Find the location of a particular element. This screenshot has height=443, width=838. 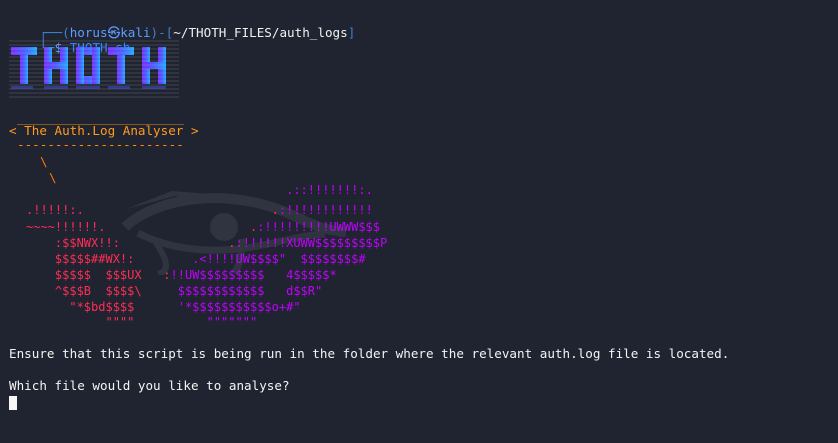

speech-title: < The Auth.Log Analyser > is located at coordinates (104, 130).